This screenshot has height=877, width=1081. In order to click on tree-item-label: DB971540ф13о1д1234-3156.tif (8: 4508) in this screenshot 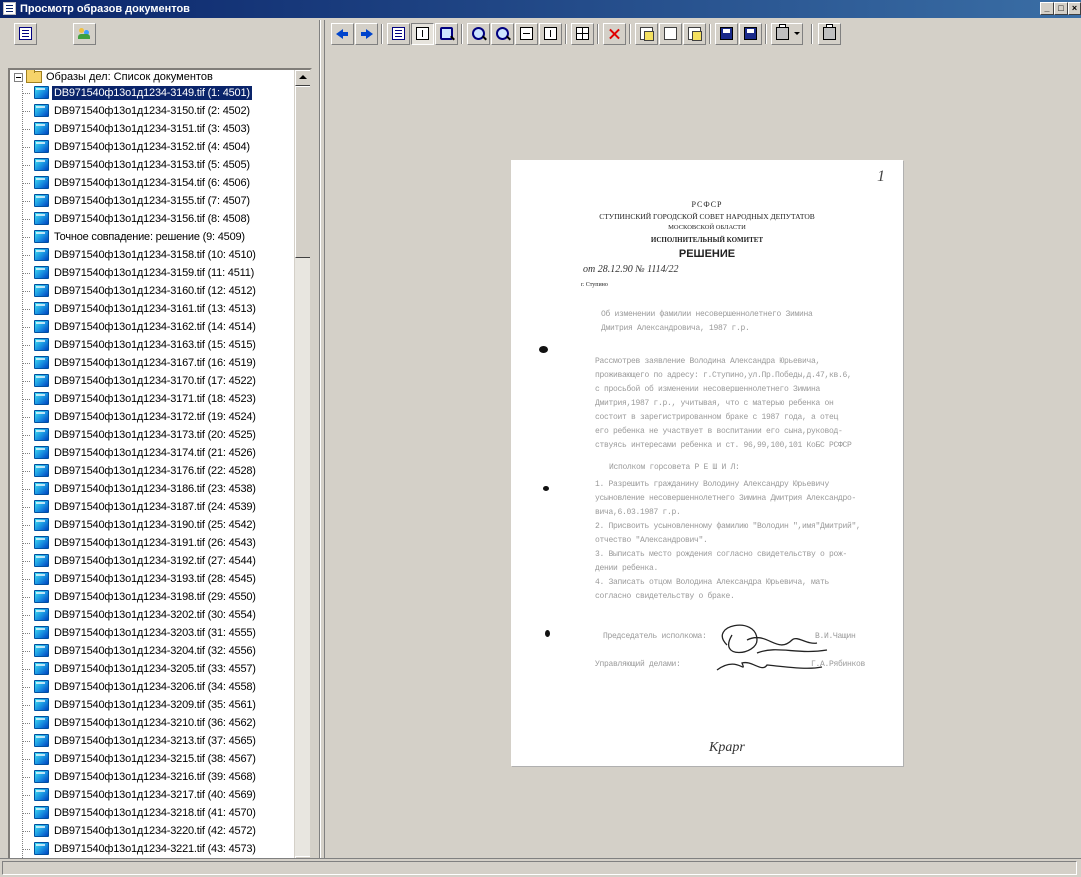, I will do `click(152, 219)`.